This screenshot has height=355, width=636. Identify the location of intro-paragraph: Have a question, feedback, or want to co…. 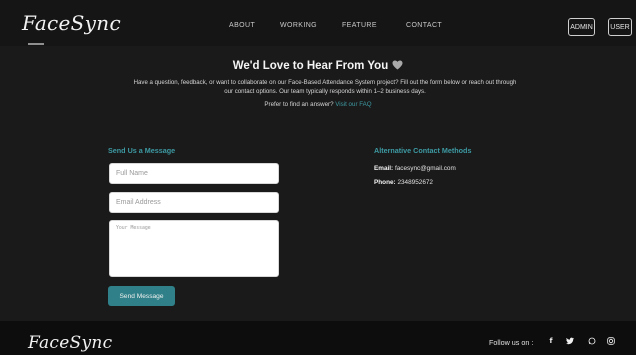
(325, 87).